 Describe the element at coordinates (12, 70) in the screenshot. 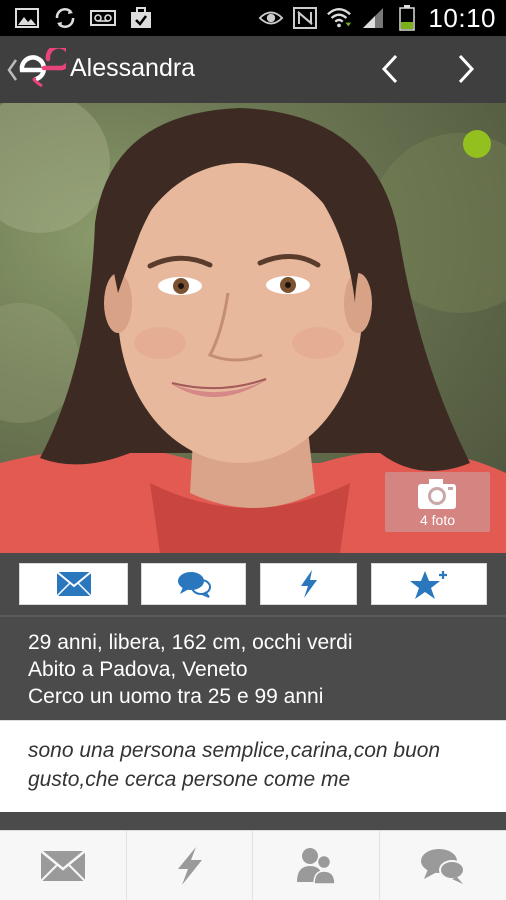

I see `back-icon` at that location.